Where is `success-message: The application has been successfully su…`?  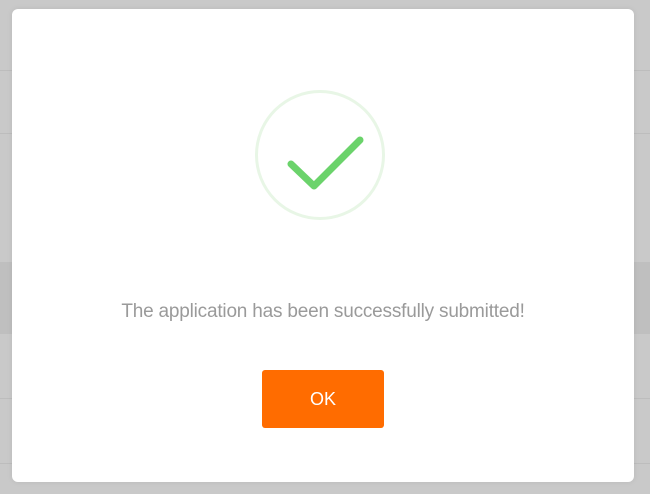 success-message: The application has been successfully su… is located at coordinates (323, 311).